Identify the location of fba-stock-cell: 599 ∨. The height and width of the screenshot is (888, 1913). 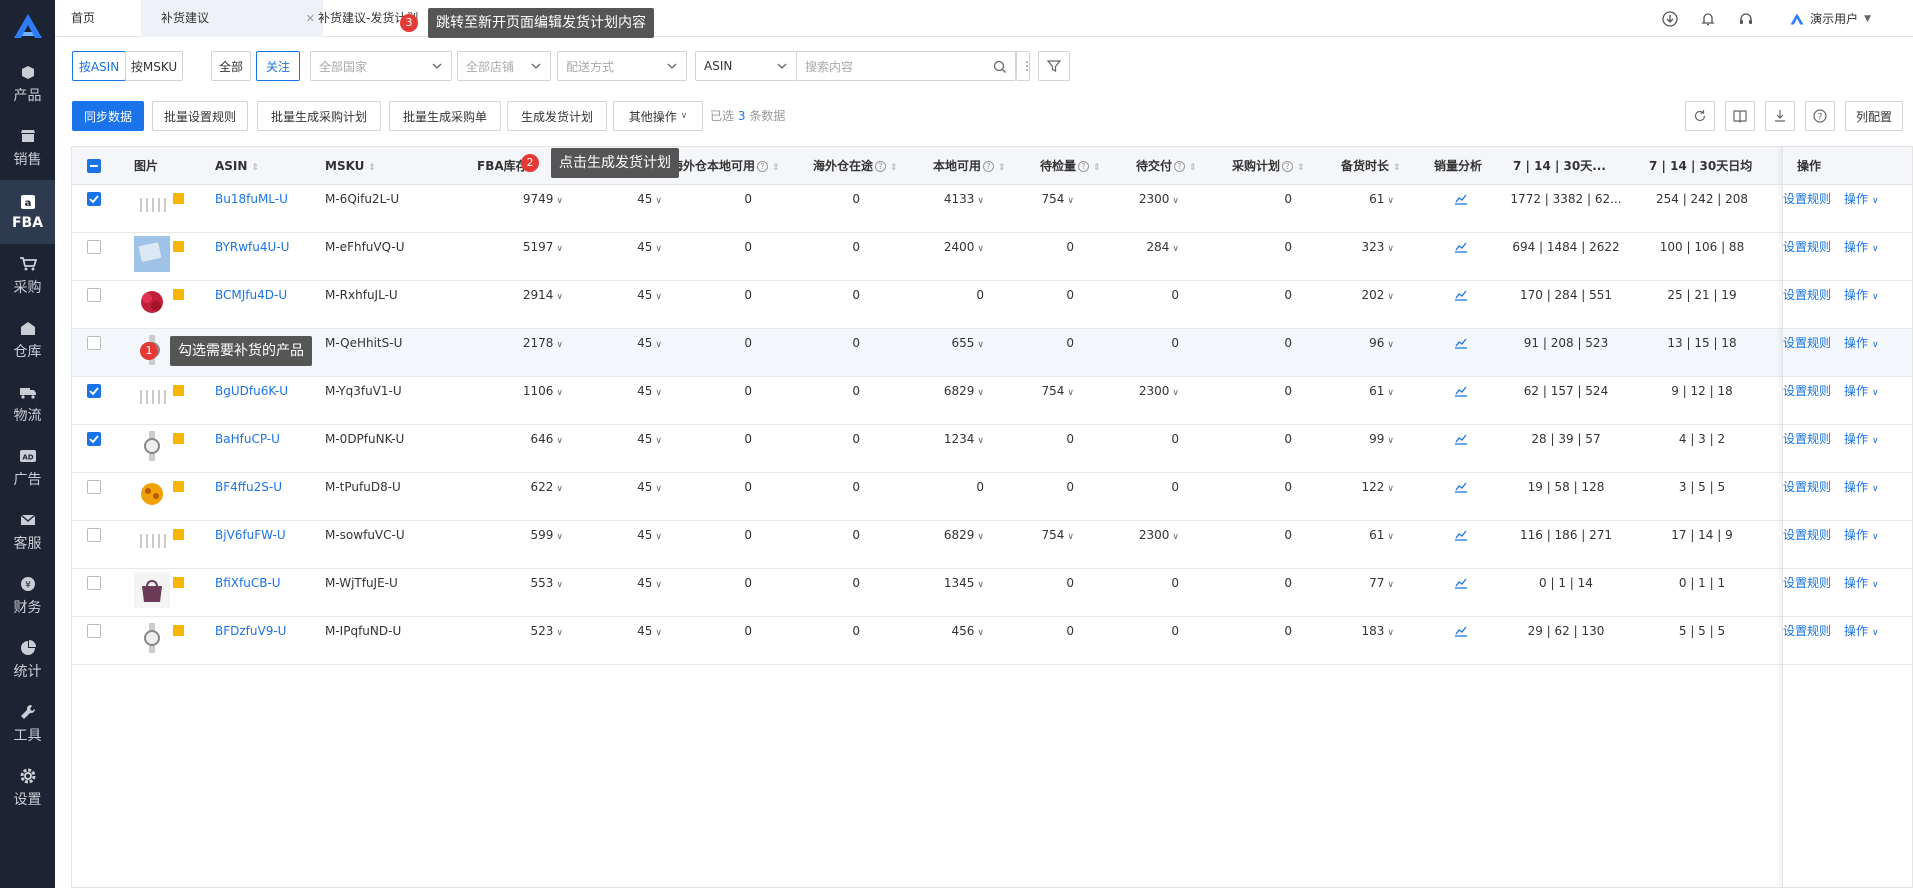
(518, 535).